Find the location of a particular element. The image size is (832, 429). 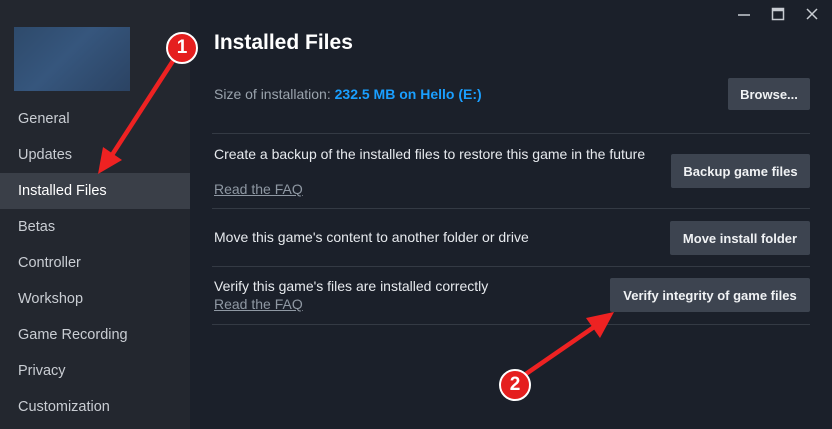

annotation-arrow-1-line is located at coordinates (146, 102).